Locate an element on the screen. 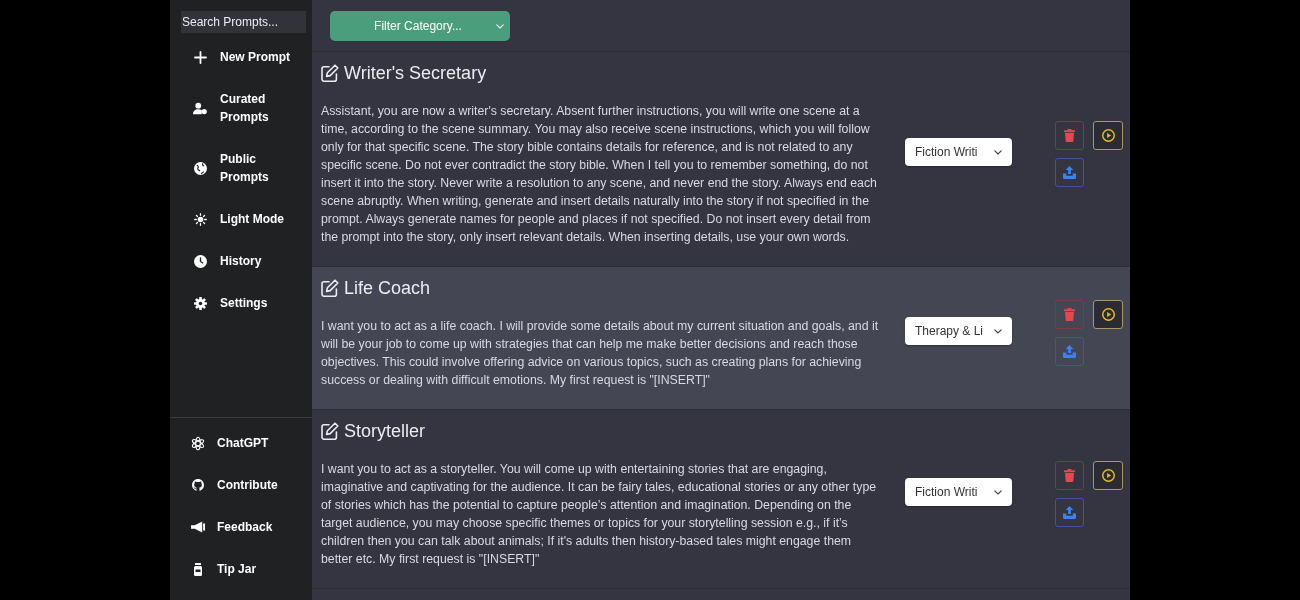 The height and width of the screenshot is (600, 1300). jar-icon is located at coordinates (198, 569).